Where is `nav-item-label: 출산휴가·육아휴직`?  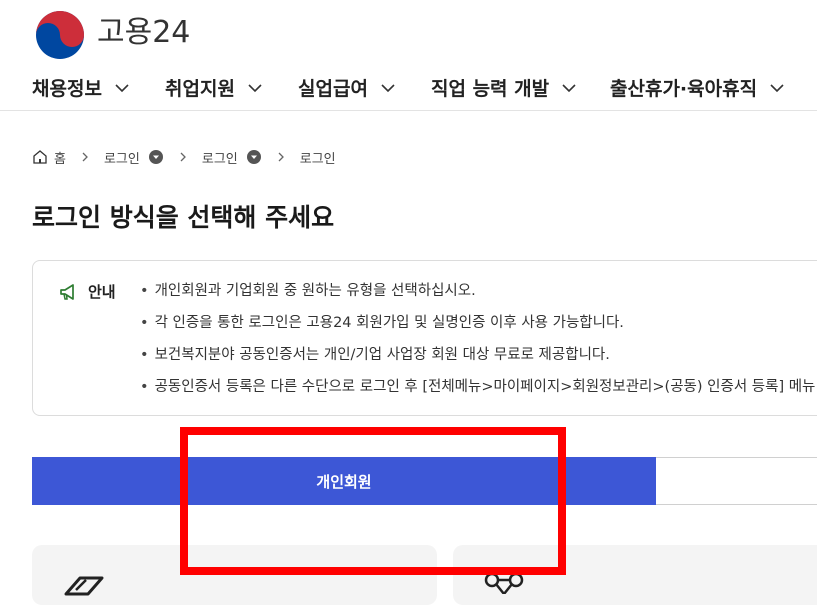 nav-item-label: 출산휴가·육아휴직 is located at coordinates (684, 89).